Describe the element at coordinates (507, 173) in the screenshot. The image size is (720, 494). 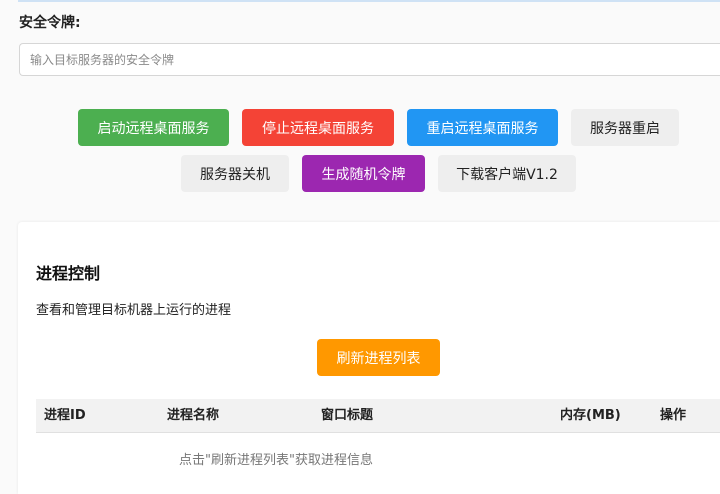
I see `download-client-button: 下载客户端V1.2` at that location.